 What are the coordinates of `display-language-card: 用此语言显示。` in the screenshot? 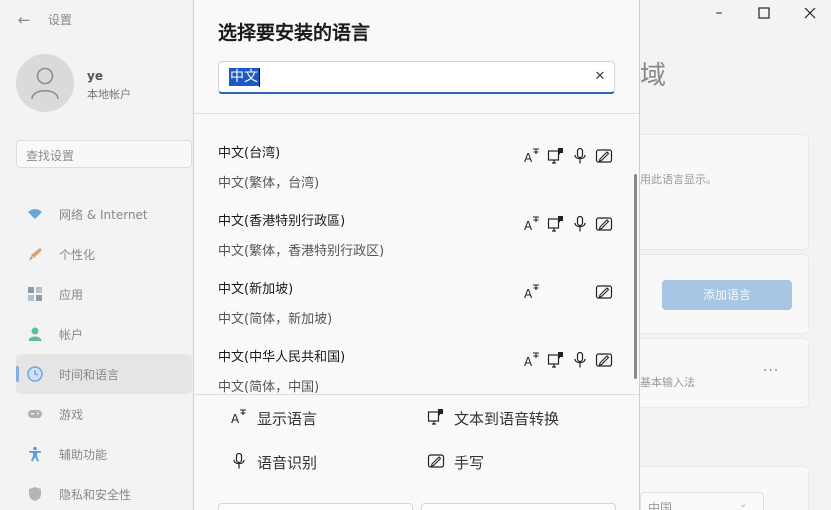 It's located at (722, 192).